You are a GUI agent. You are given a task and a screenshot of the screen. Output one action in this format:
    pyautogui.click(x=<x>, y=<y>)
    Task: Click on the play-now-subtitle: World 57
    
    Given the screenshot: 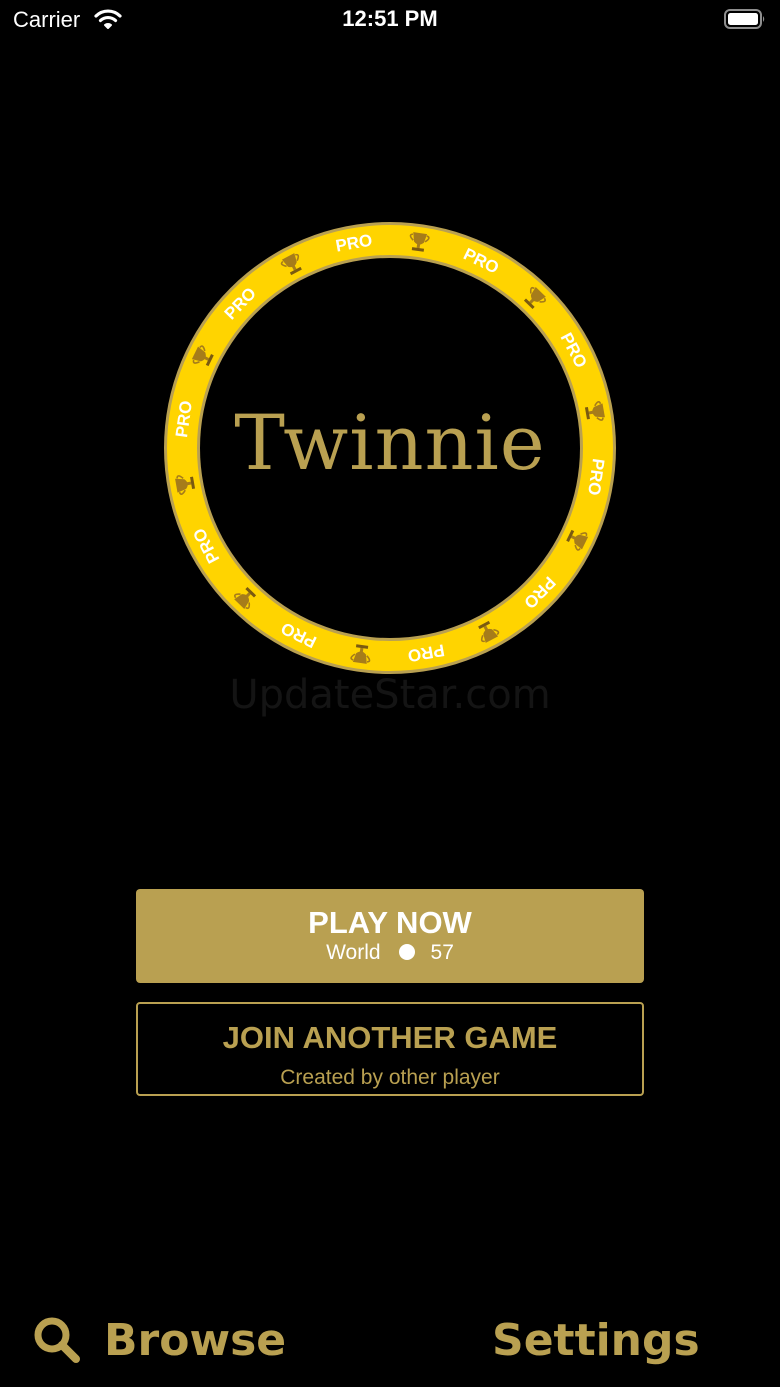 What is the action you would take?
    pyautogui.click(x=390, y=953)
    